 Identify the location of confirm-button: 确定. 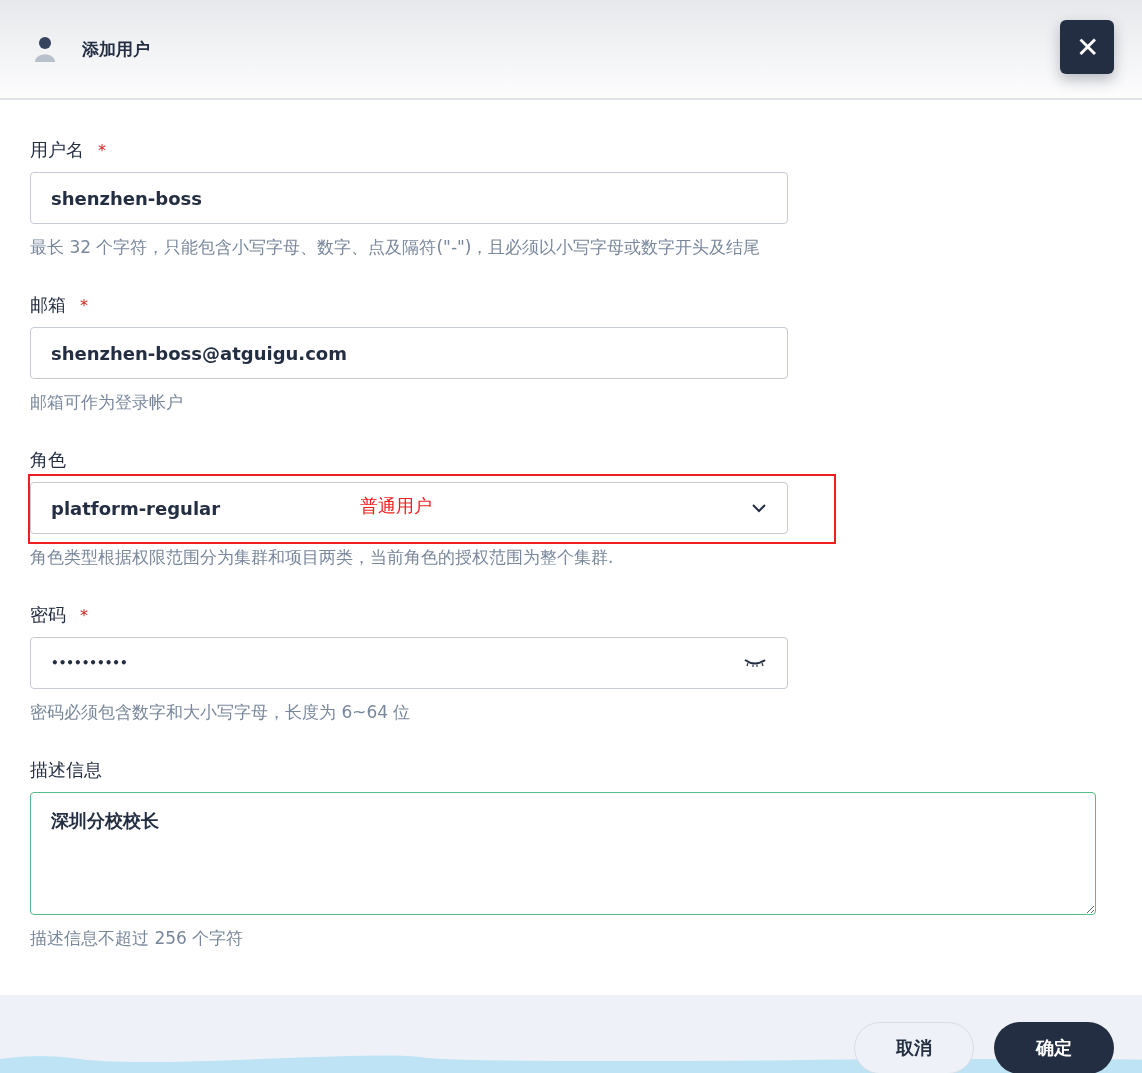
(1054, 1047).